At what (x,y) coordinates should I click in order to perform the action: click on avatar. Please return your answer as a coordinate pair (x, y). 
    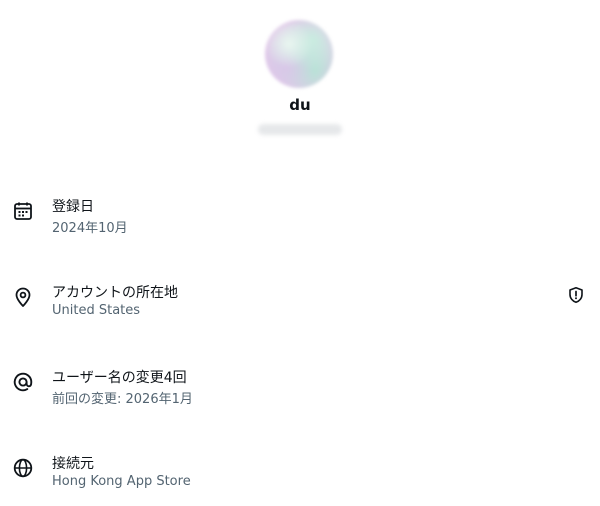
    Looking at the image, I should click on (299, 54).